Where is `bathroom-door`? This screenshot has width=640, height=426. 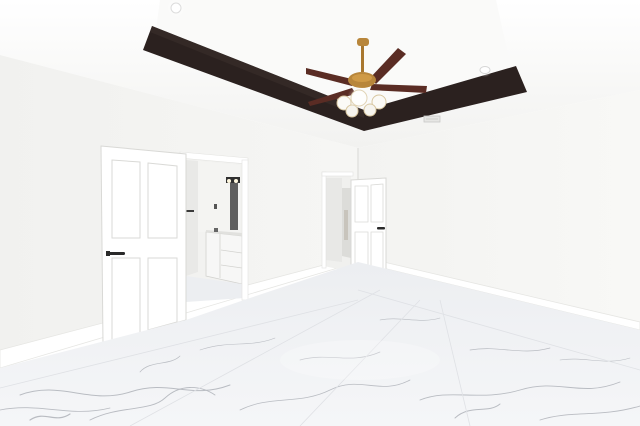 bathroom-door is located at coordinates (143, 245).